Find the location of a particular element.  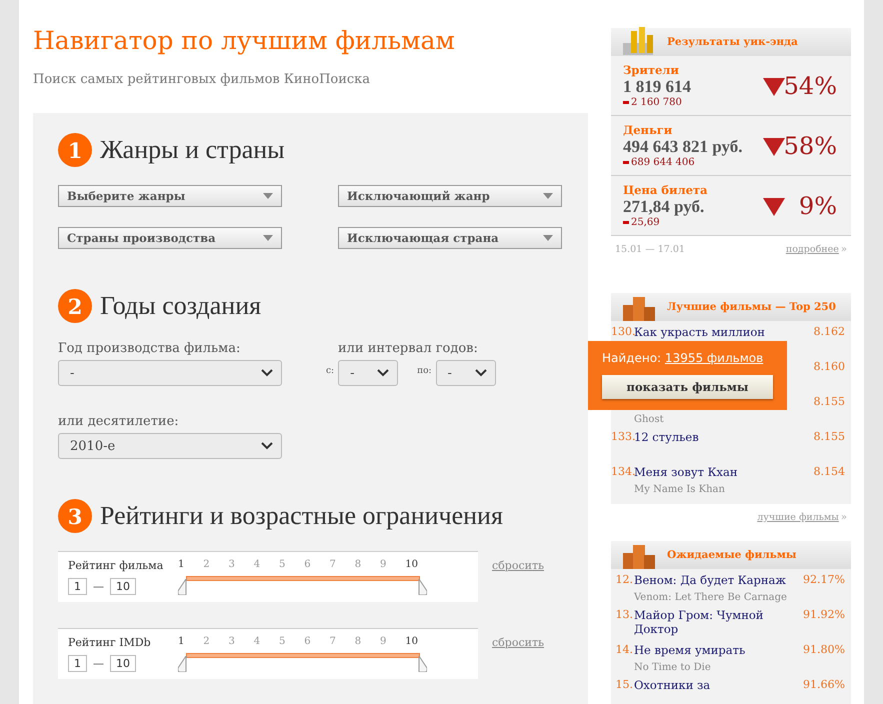

rank-number: 13. is located at coordinates (623, 615).